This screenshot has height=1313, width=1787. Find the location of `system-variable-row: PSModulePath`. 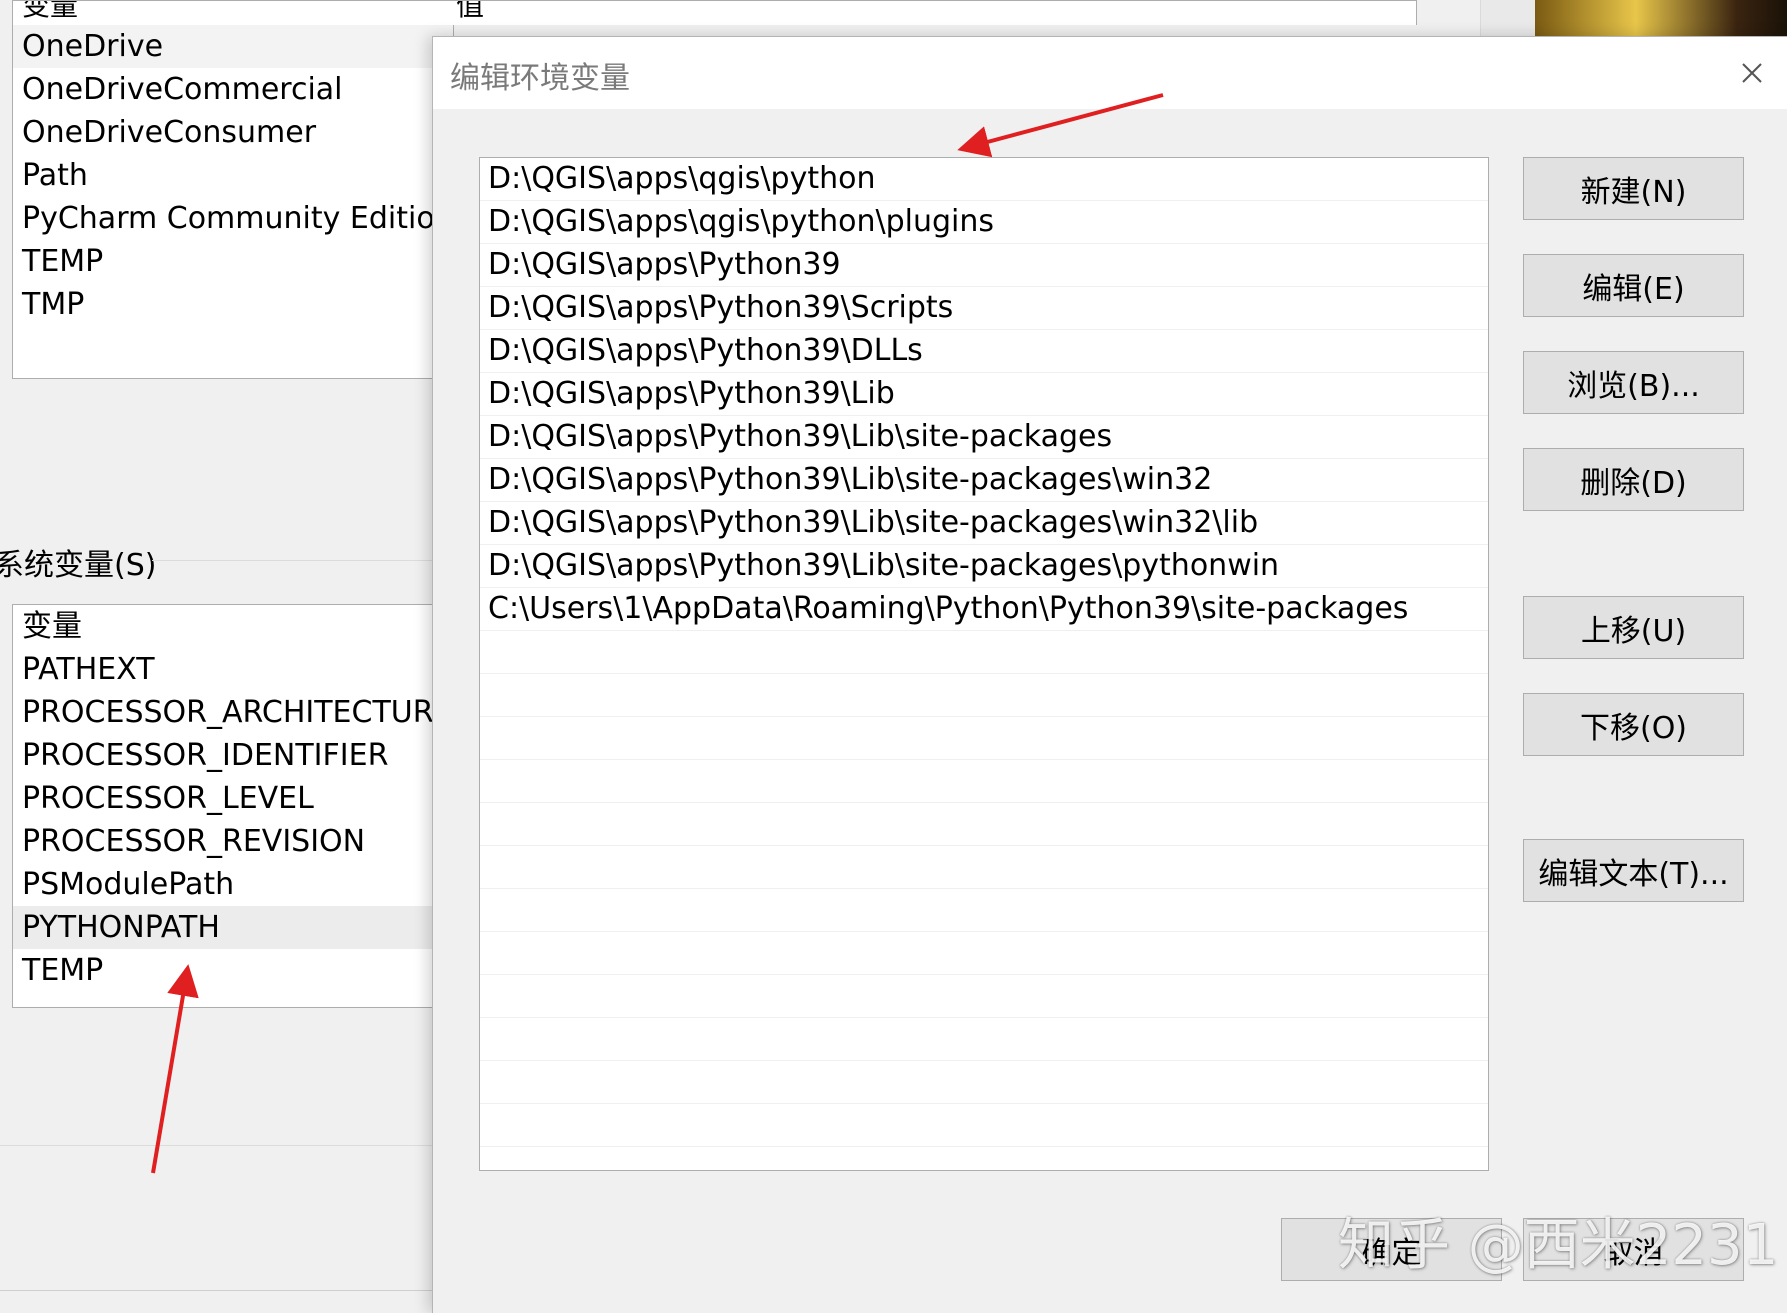

system-variable-row: PSModulePath is located at coordinates (233, 884).